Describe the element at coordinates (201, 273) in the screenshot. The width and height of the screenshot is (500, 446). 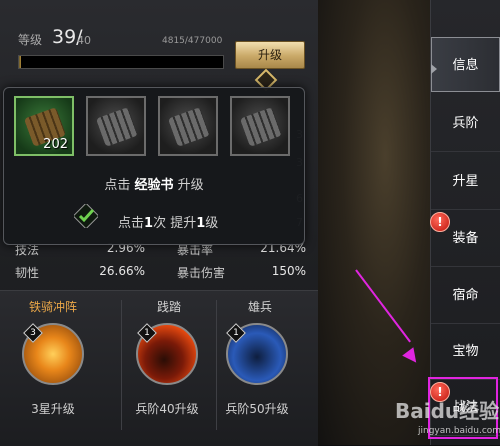
I see `stat-label: 暴击伤害` at that location.